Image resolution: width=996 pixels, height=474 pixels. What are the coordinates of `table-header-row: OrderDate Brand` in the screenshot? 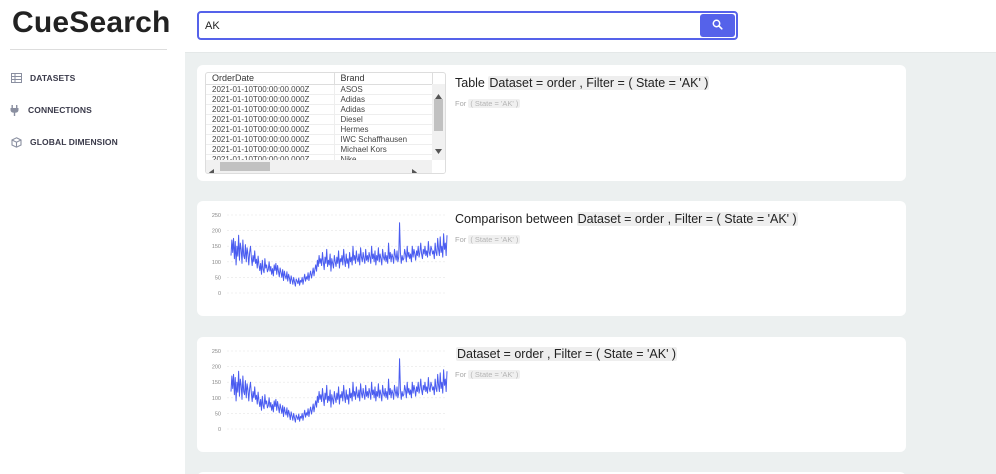 It's located at (319, 79).